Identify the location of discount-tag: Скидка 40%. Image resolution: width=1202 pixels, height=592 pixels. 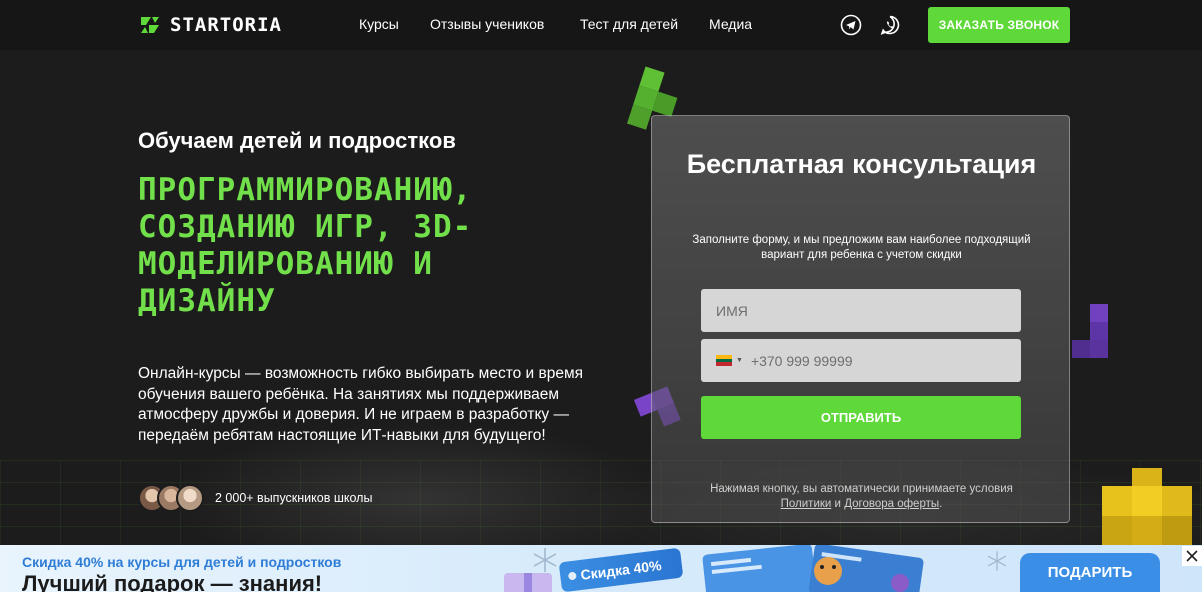
(621, 569).